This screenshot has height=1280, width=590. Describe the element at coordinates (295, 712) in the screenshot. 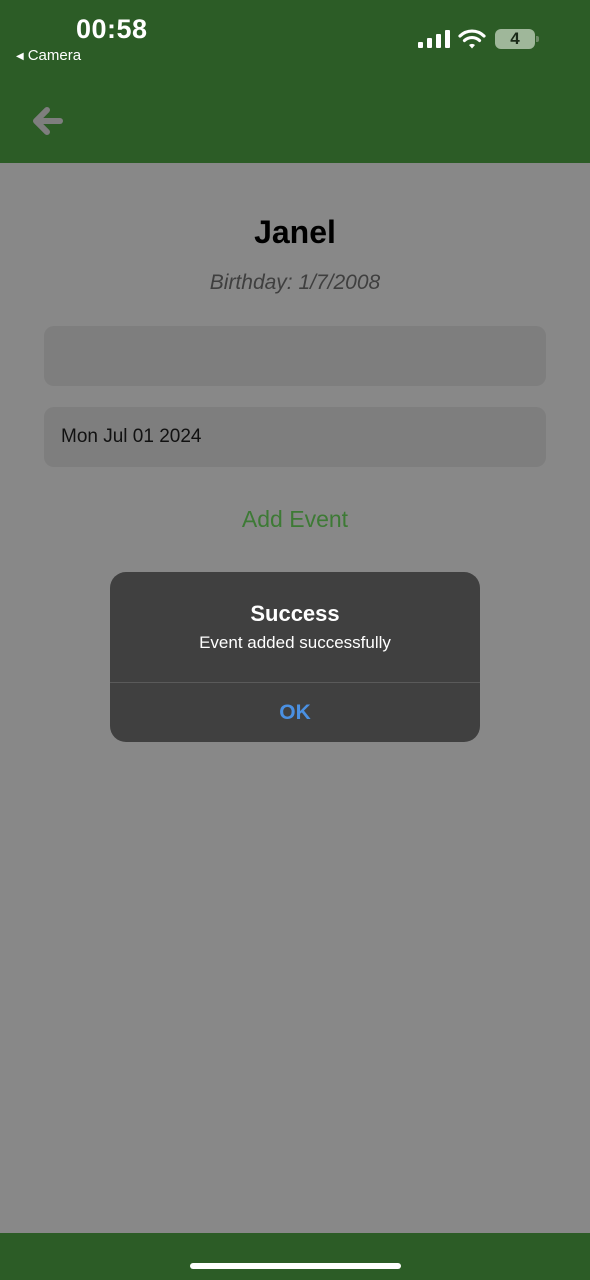

I see `alert-ok-button: OK` at that location.